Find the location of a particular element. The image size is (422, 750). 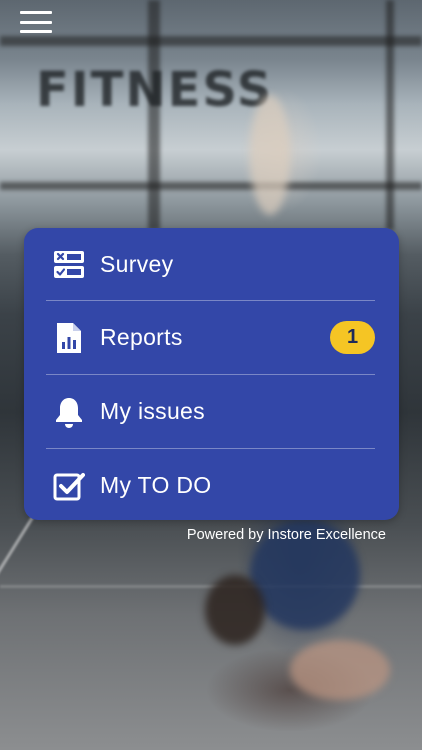

hamburger-icon is located at coordinates (36, 22).